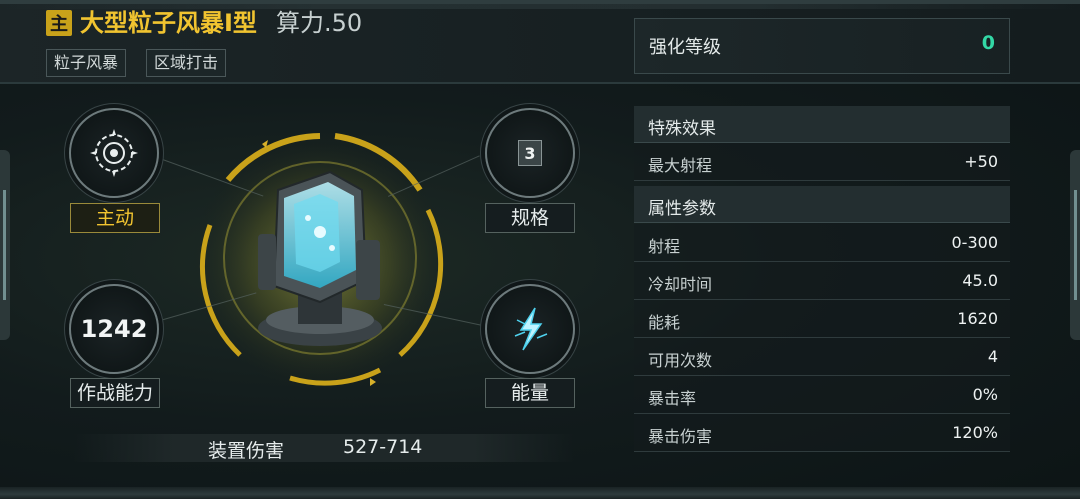 This screenshot has height=499, width=1080. What do you see at coordinates (115, 393) in the screenshot?
I see `combat-power-label: 作战能力` at bounding box center [115, 393].